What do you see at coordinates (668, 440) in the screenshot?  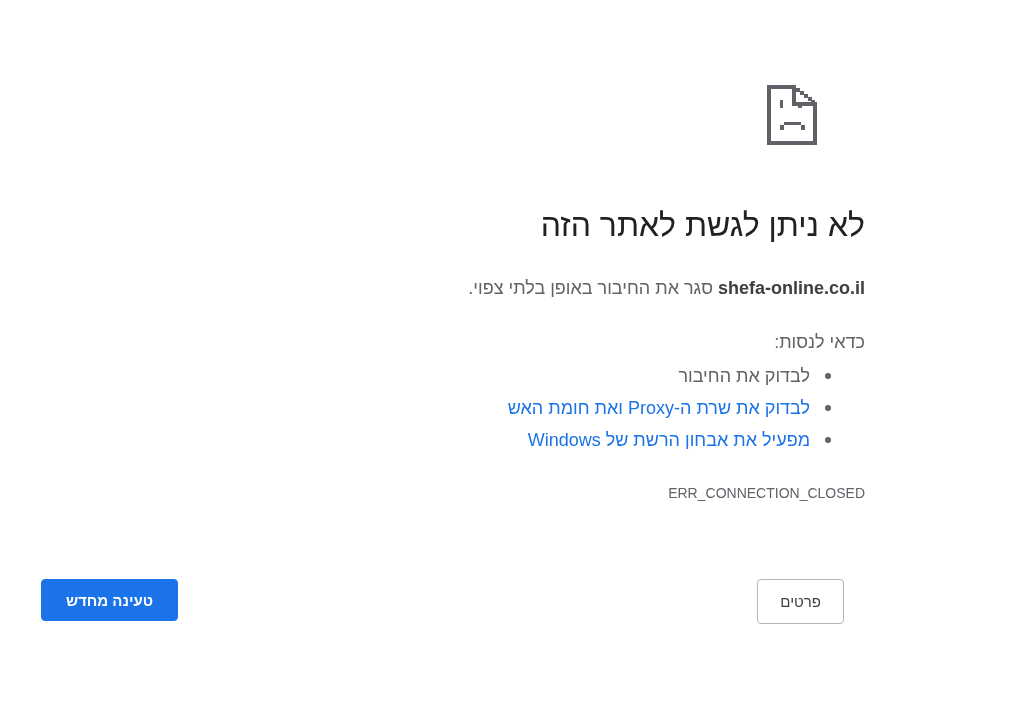 I see `suggestion-link: מפעיל את אבחון הרשת של Windows` at bounding box center [668, 440].